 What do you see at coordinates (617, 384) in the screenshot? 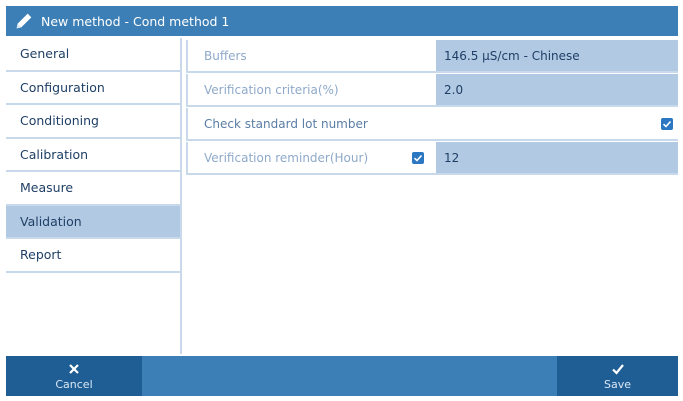
I see `save-label: Save` at bounding box center [617, 384].